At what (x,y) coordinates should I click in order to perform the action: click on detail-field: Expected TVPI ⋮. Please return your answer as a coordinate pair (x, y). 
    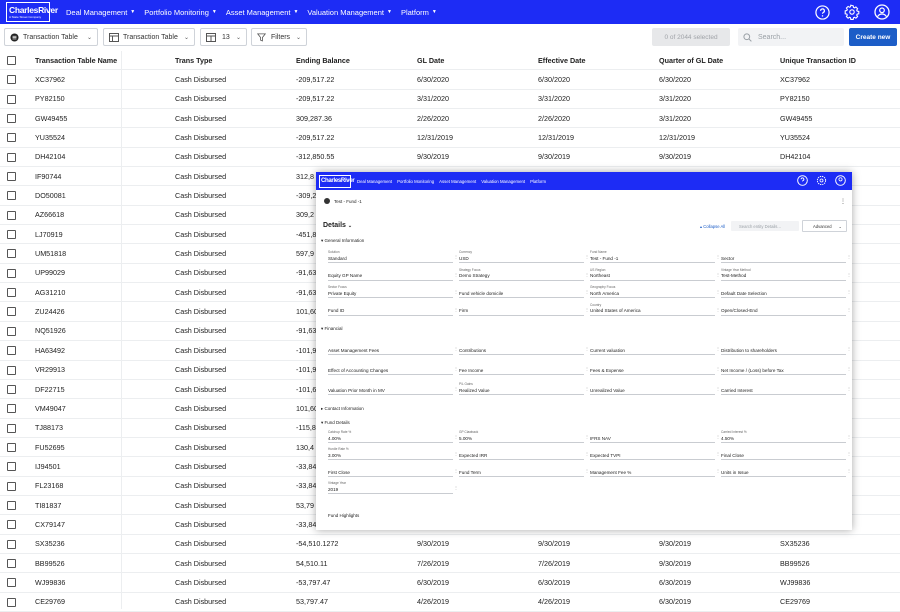
    Looking at the image, I should click on (655, 453).